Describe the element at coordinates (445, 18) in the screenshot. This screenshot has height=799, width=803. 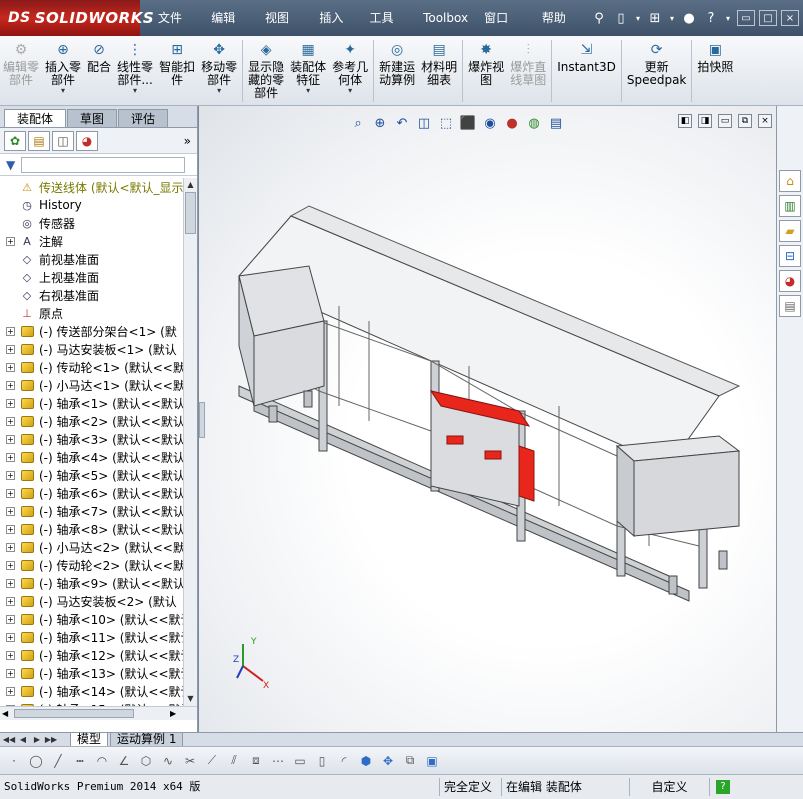
I see `menu-toolbox: Toolbox` at that location.